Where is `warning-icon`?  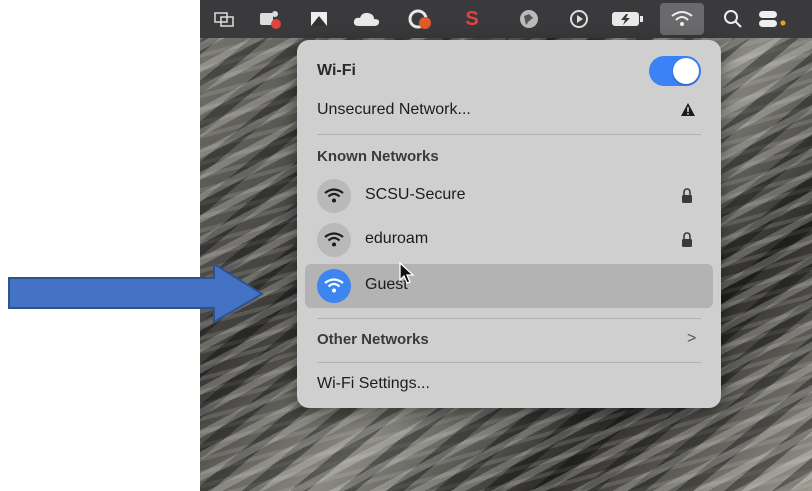
warning-icon is located at coordinates (688, 109).